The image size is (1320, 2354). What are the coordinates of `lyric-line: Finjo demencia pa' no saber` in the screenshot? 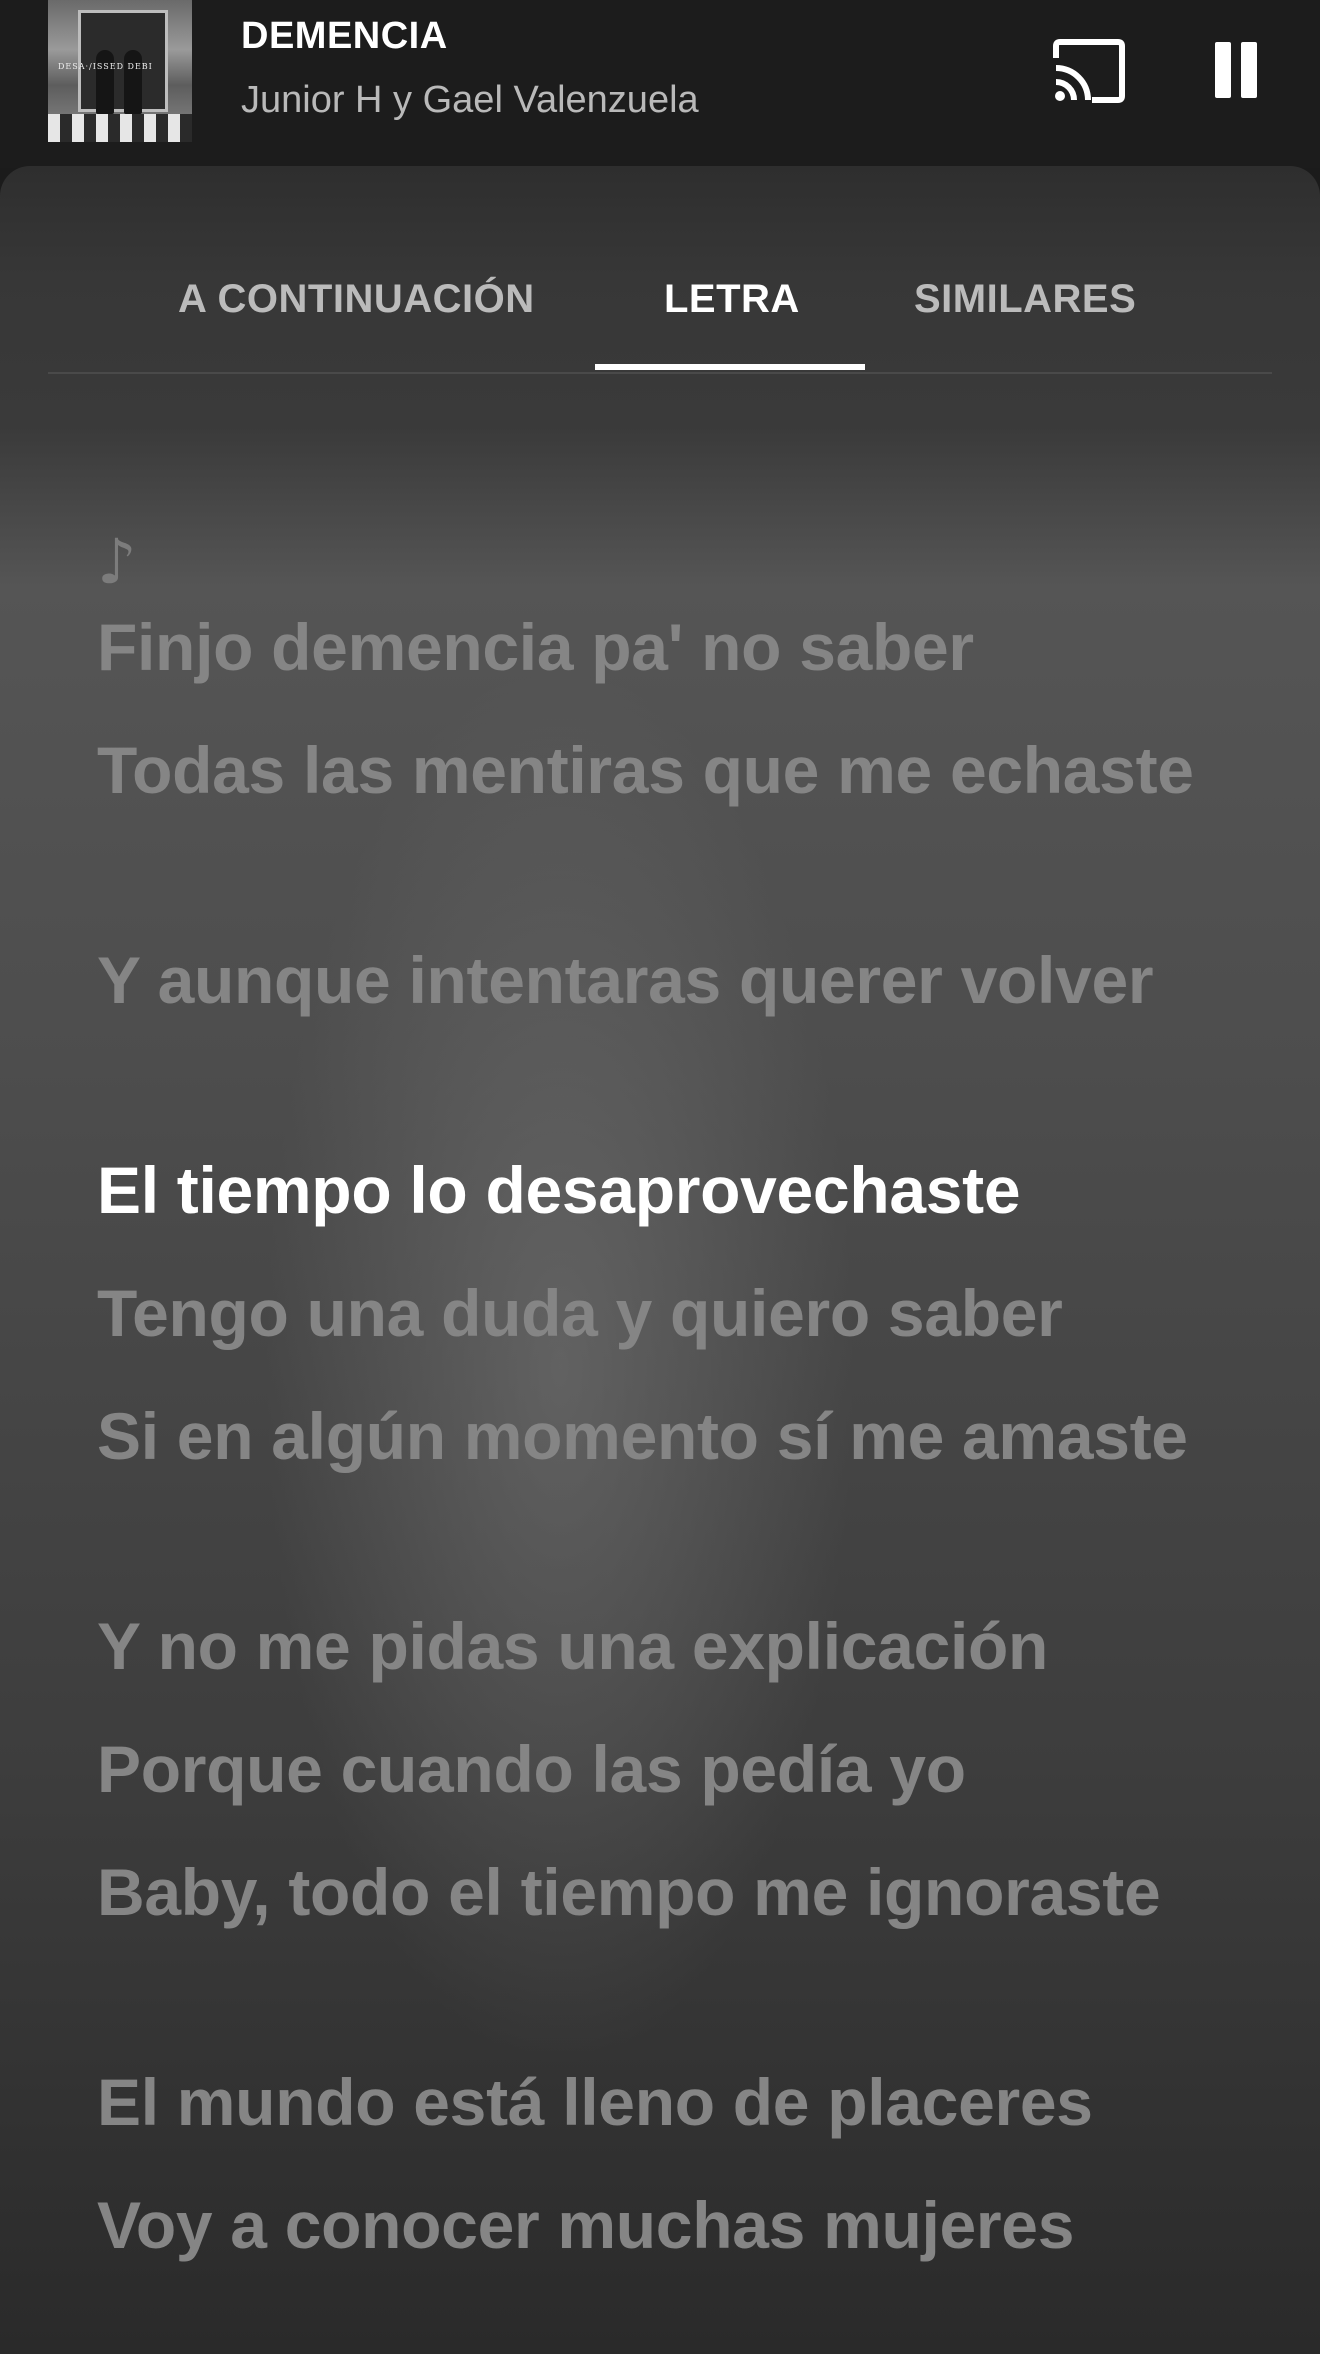 It's located at (535, 647).